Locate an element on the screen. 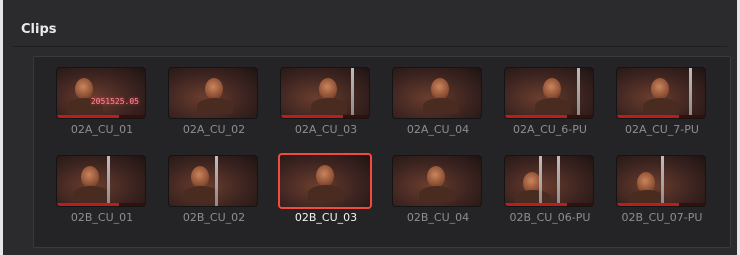  clip-item: 02A_CU_03 is located at coordinates (326, 104).